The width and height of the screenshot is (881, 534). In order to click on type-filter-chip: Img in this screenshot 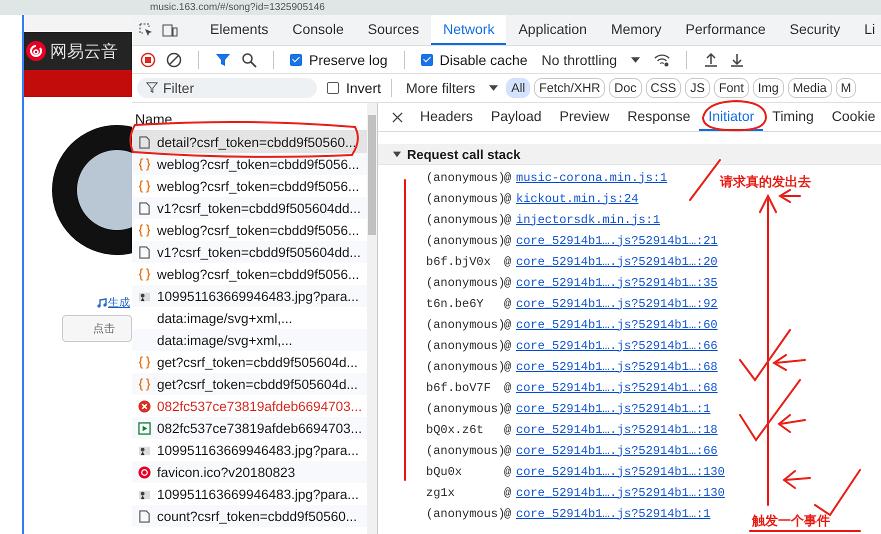, I will do `click(768, 88)`.